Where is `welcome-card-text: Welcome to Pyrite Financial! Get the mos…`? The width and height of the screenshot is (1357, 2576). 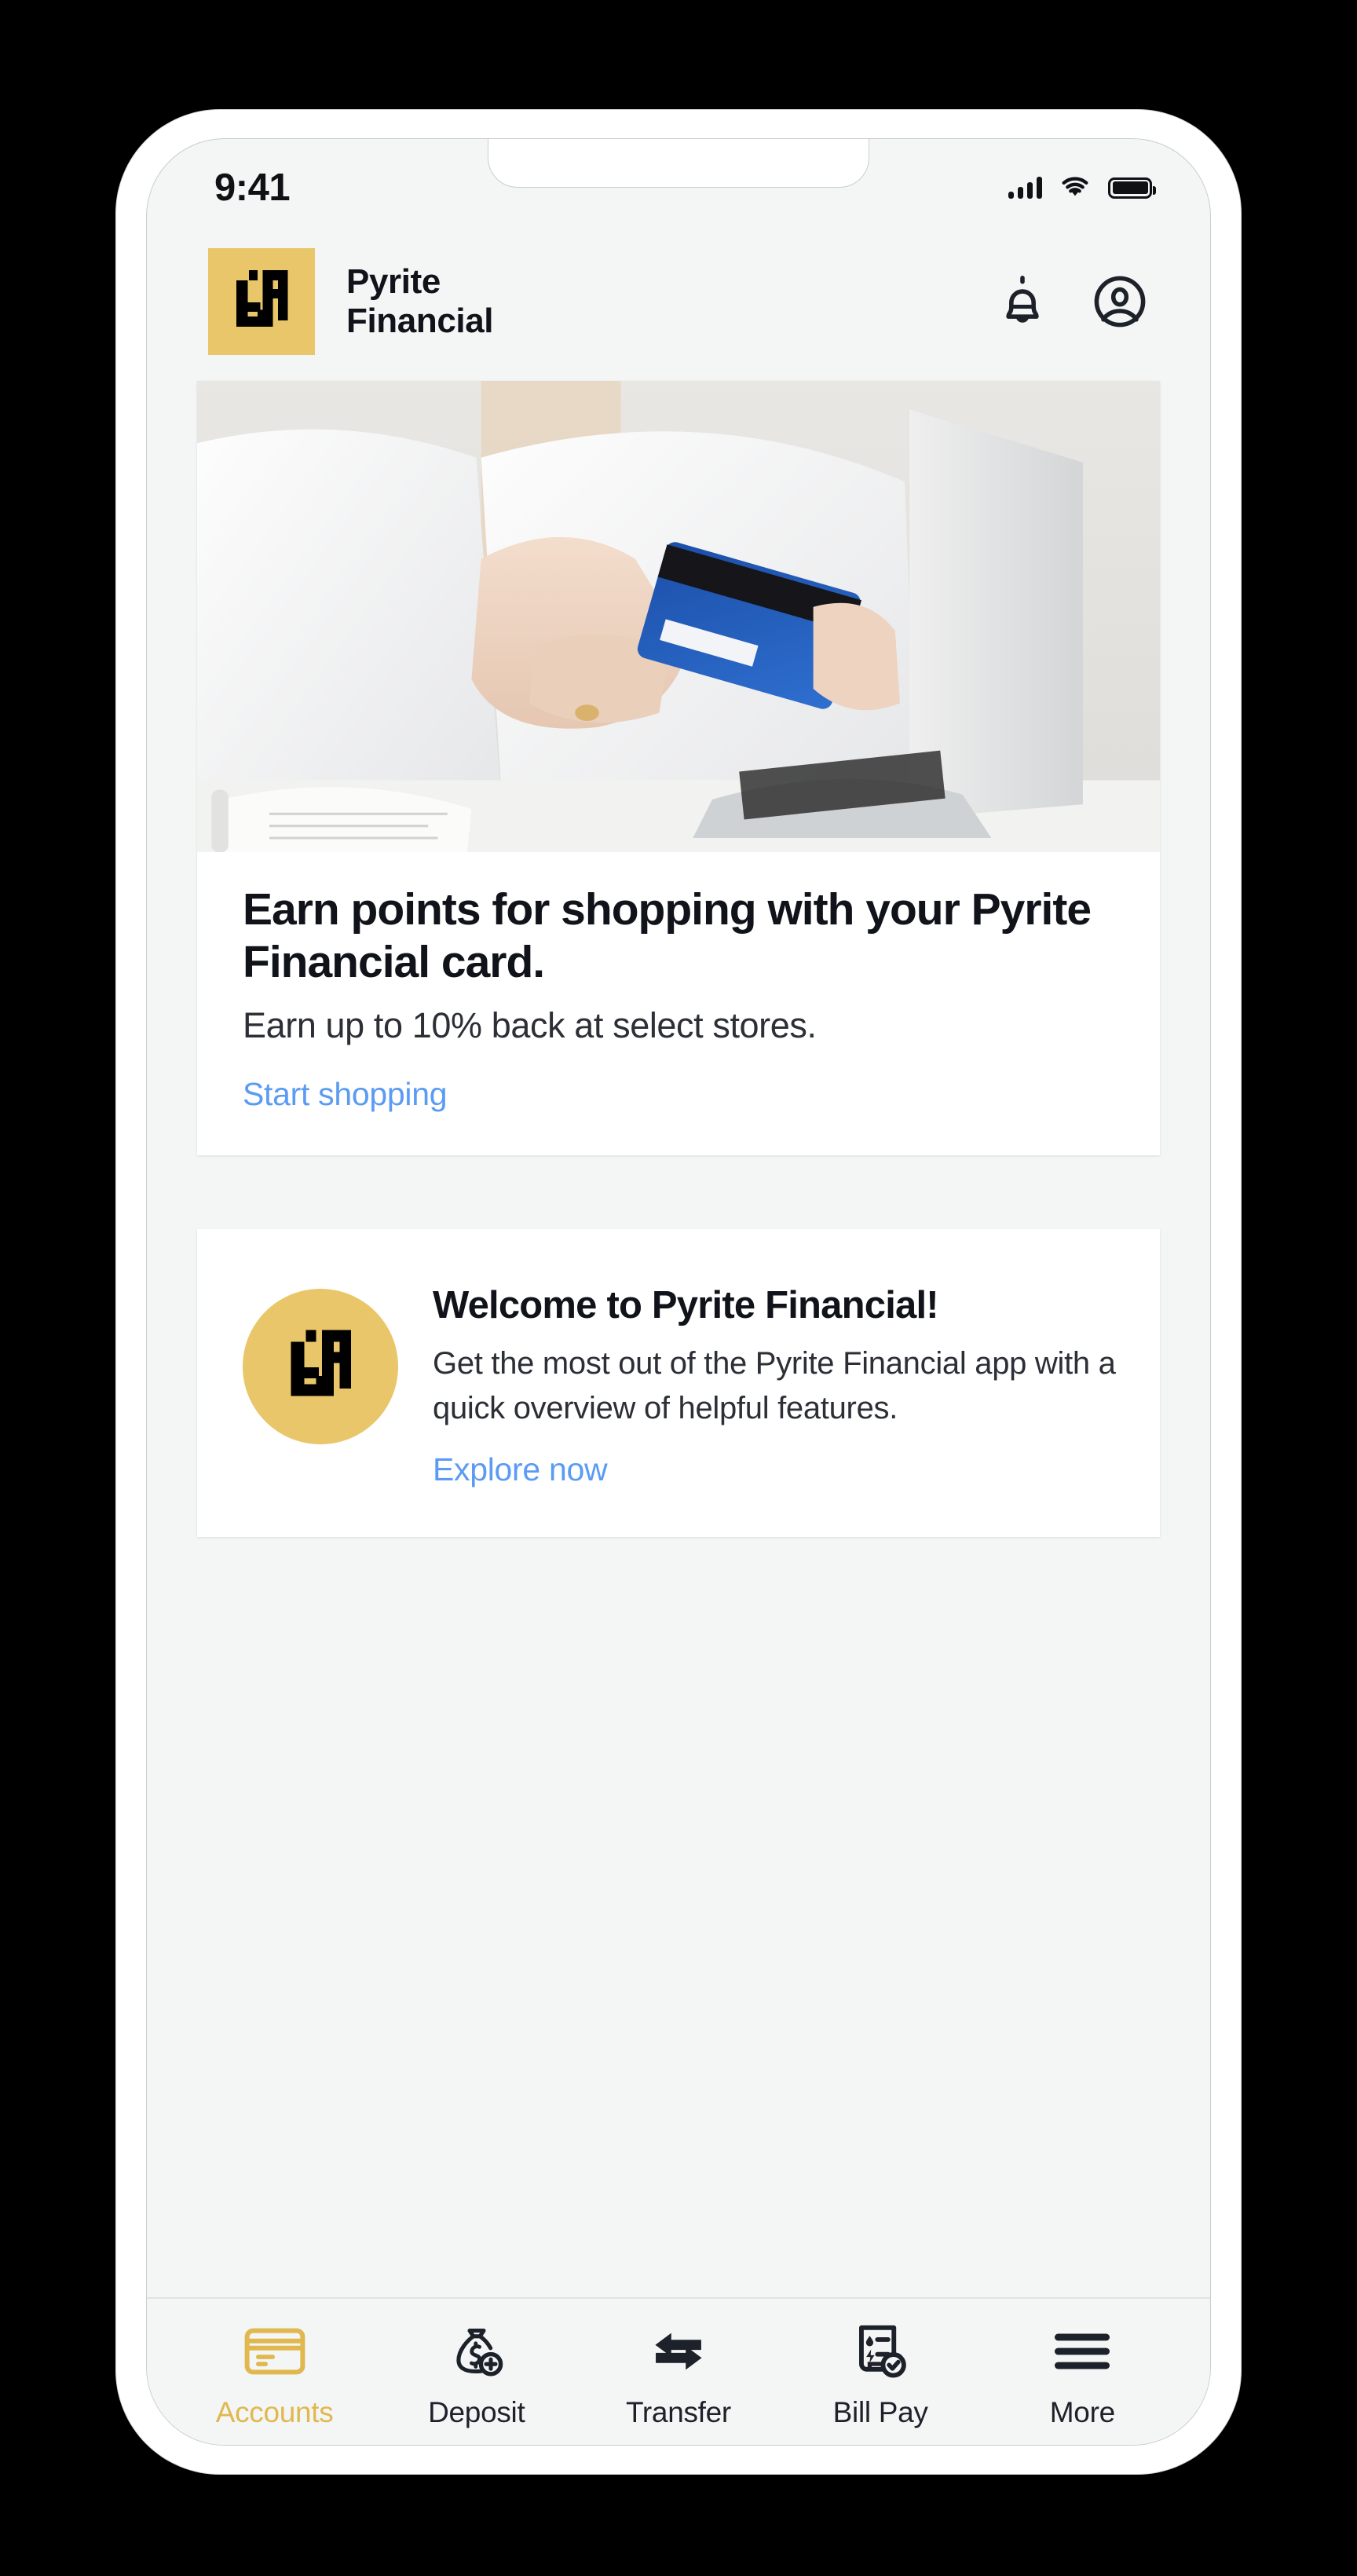
welcome-card-text: Welcome to Pyrite Financial! Get the mos… is located at coordinates (774, 1383).